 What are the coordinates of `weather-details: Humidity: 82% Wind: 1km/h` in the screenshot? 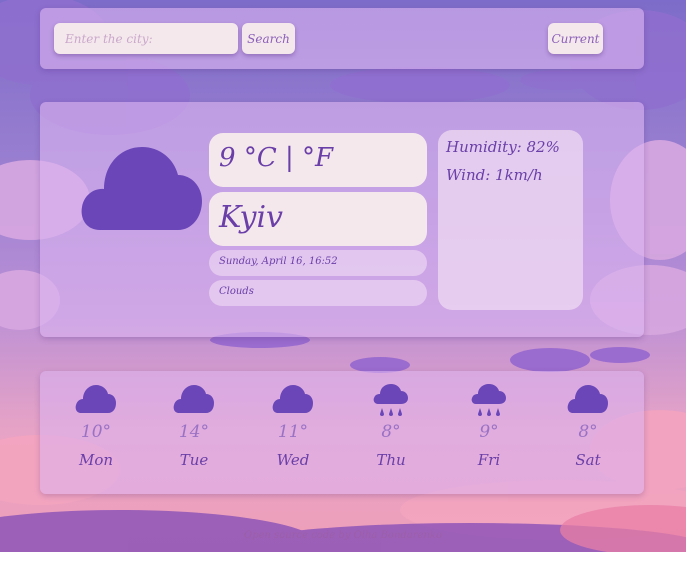 It's located at (510, 220).